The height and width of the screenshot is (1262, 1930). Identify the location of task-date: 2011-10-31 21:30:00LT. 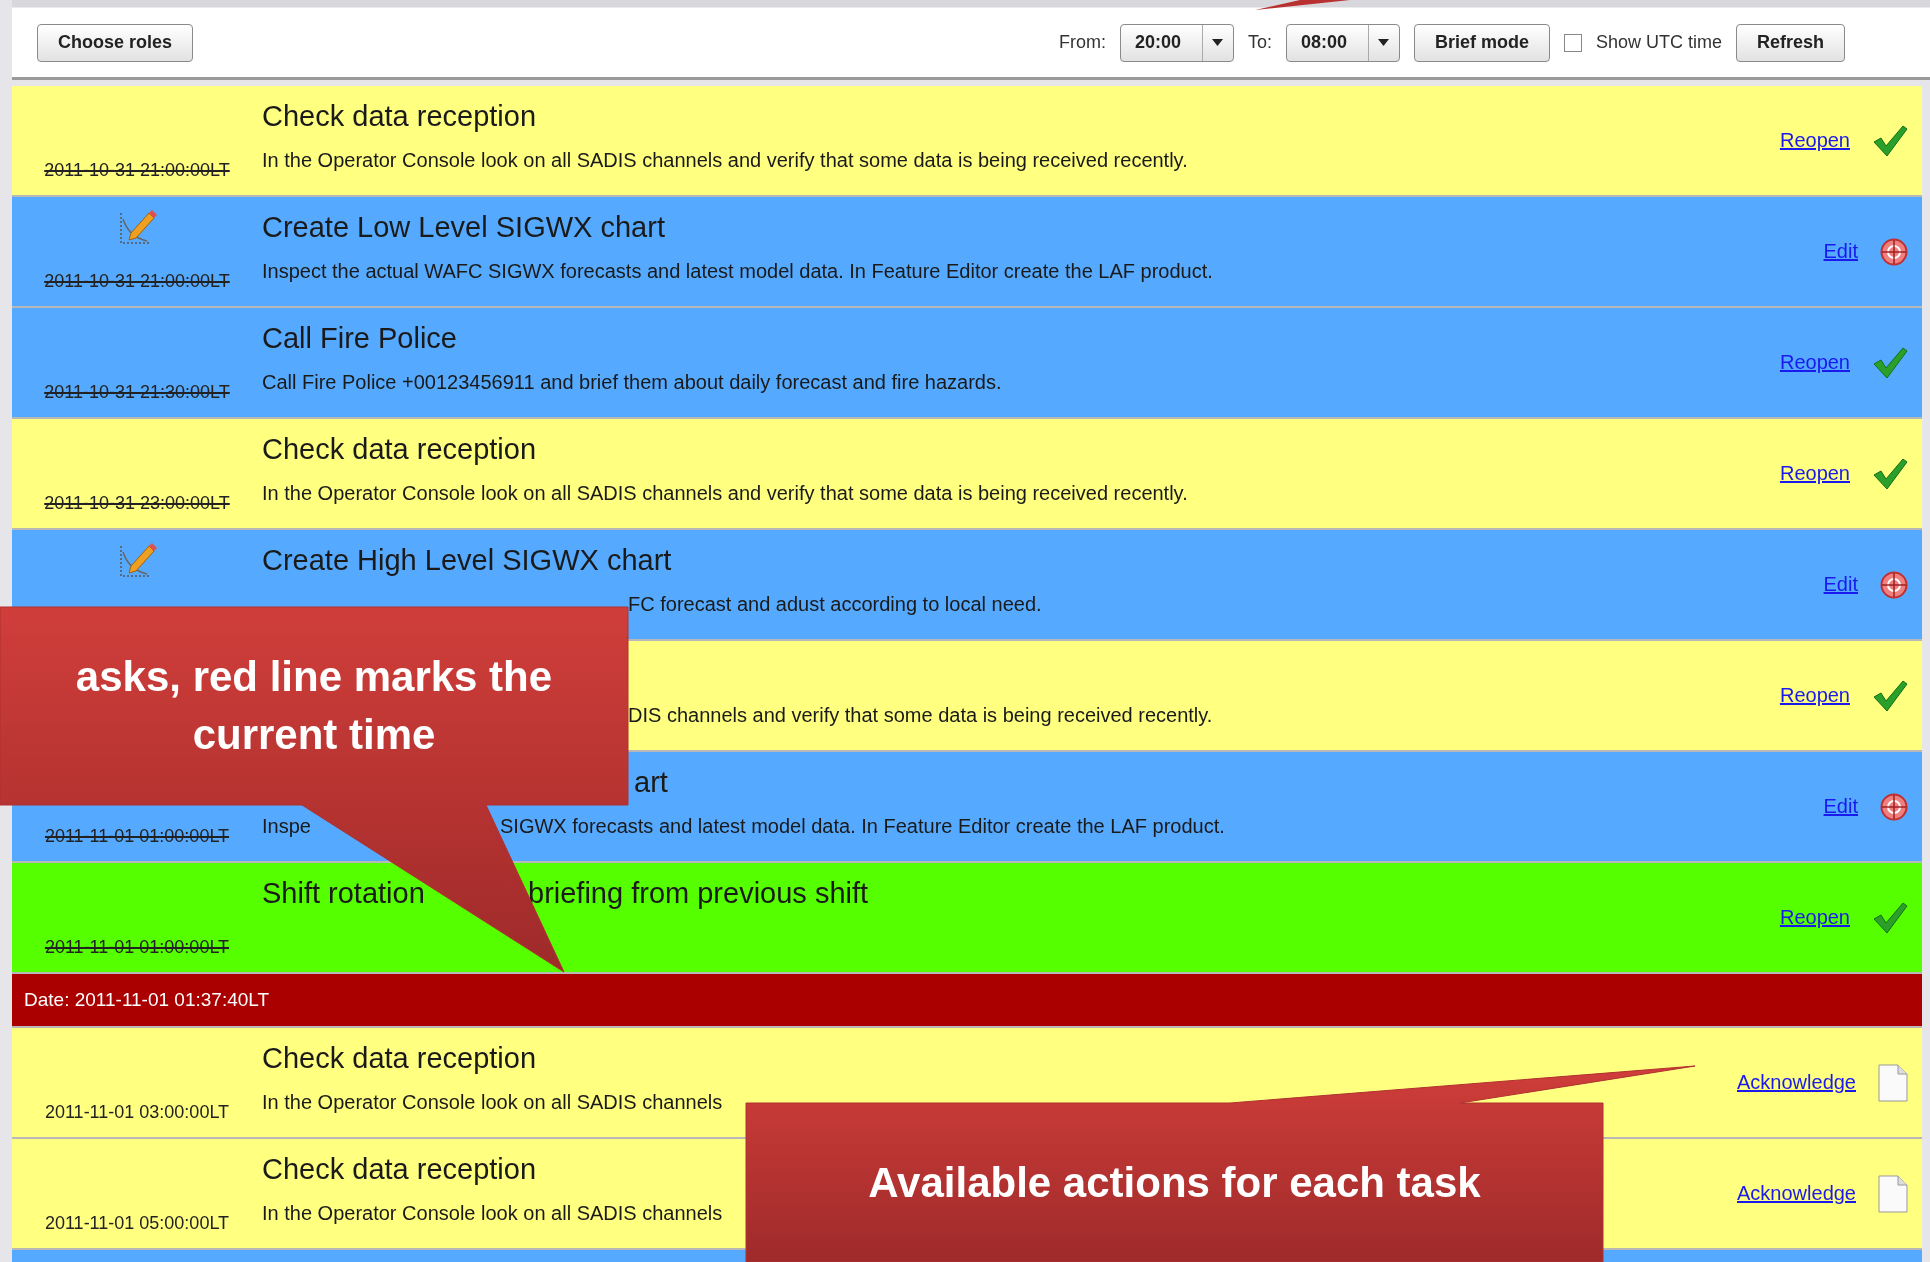
(137, 392).